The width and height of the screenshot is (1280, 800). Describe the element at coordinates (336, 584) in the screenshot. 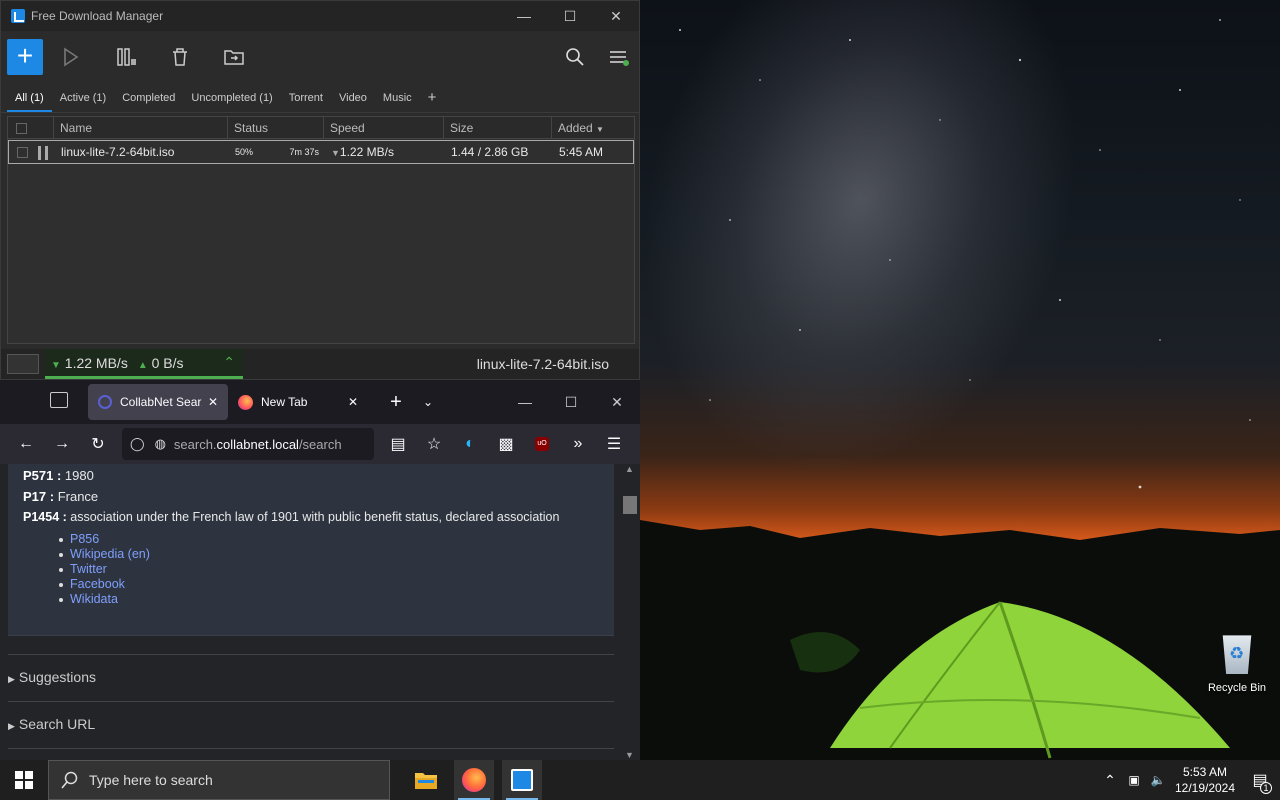

I see `link-facebook: Facebook` at that location.